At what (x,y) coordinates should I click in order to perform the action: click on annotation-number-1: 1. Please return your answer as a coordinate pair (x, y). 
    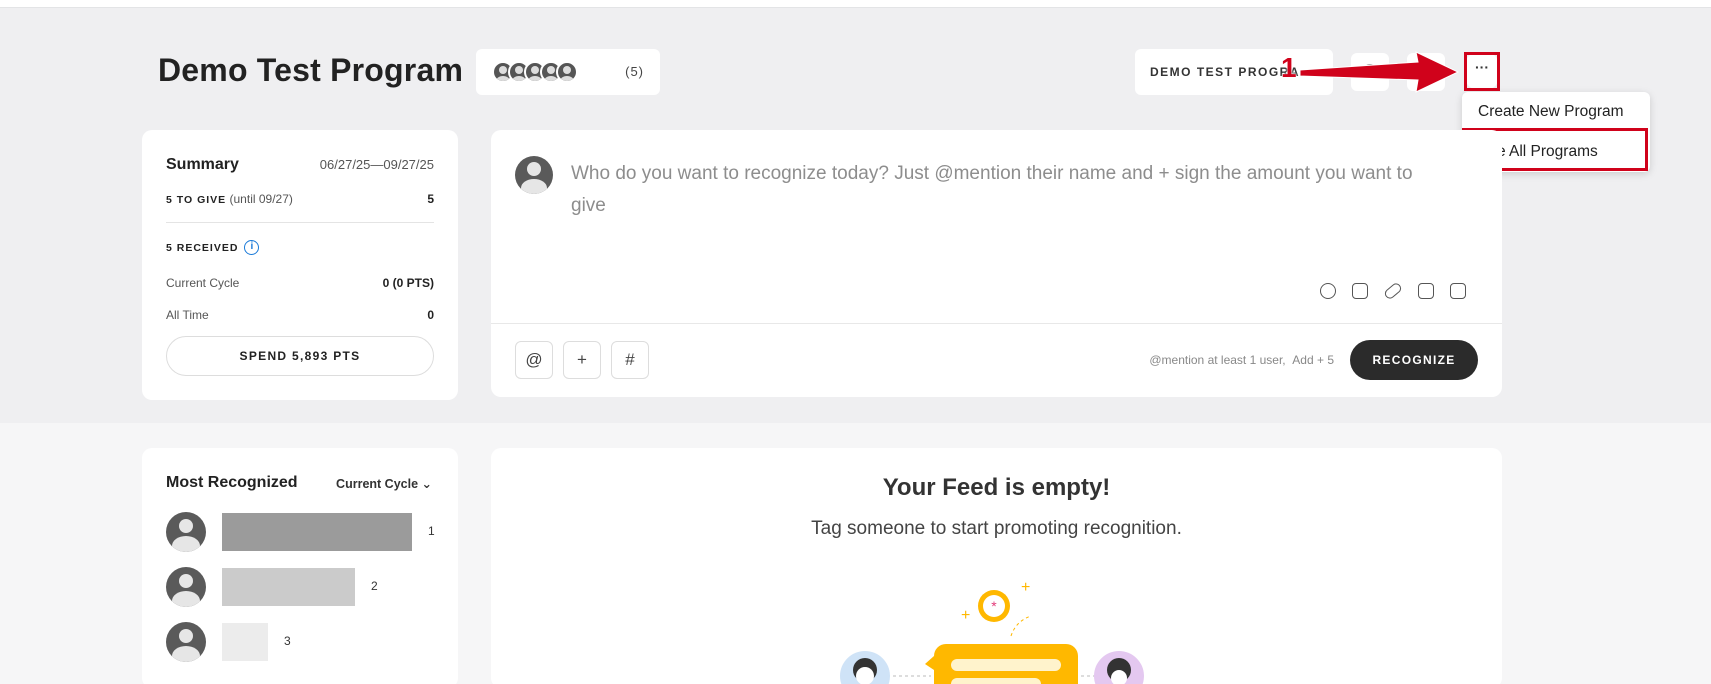
    Looking at the image, I should click on (1289, 67).